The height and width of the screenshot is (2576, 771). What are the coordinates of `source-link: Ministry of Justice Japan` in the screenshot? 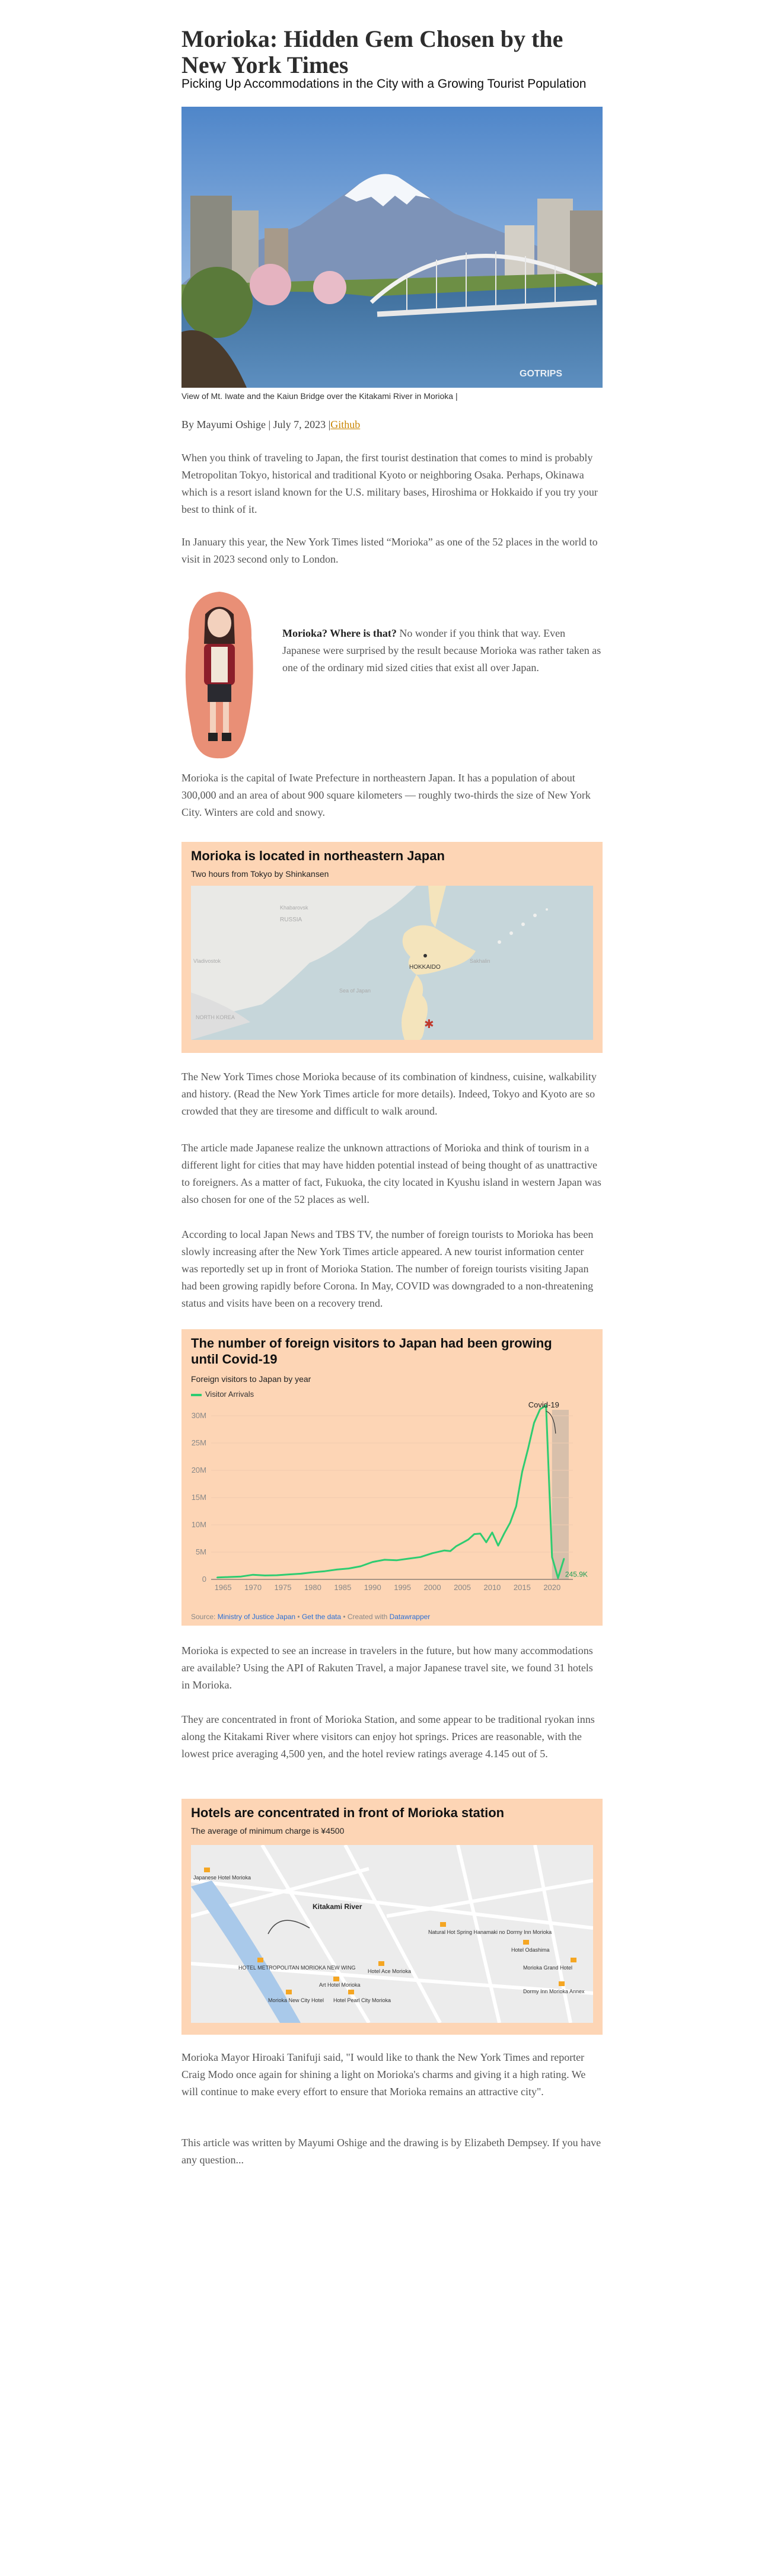 It's located at (256, 1617).